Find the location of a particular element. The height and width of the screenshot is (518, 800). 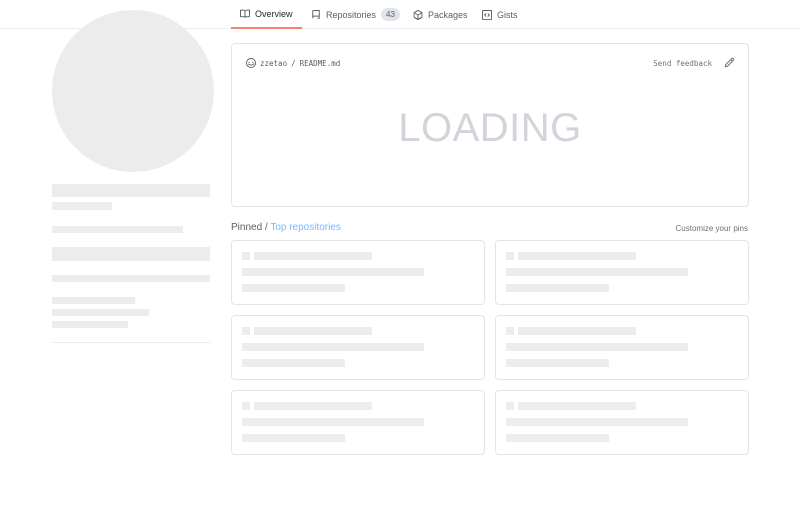

tab-packages-label: Packages is located at coordinates (448, 14).